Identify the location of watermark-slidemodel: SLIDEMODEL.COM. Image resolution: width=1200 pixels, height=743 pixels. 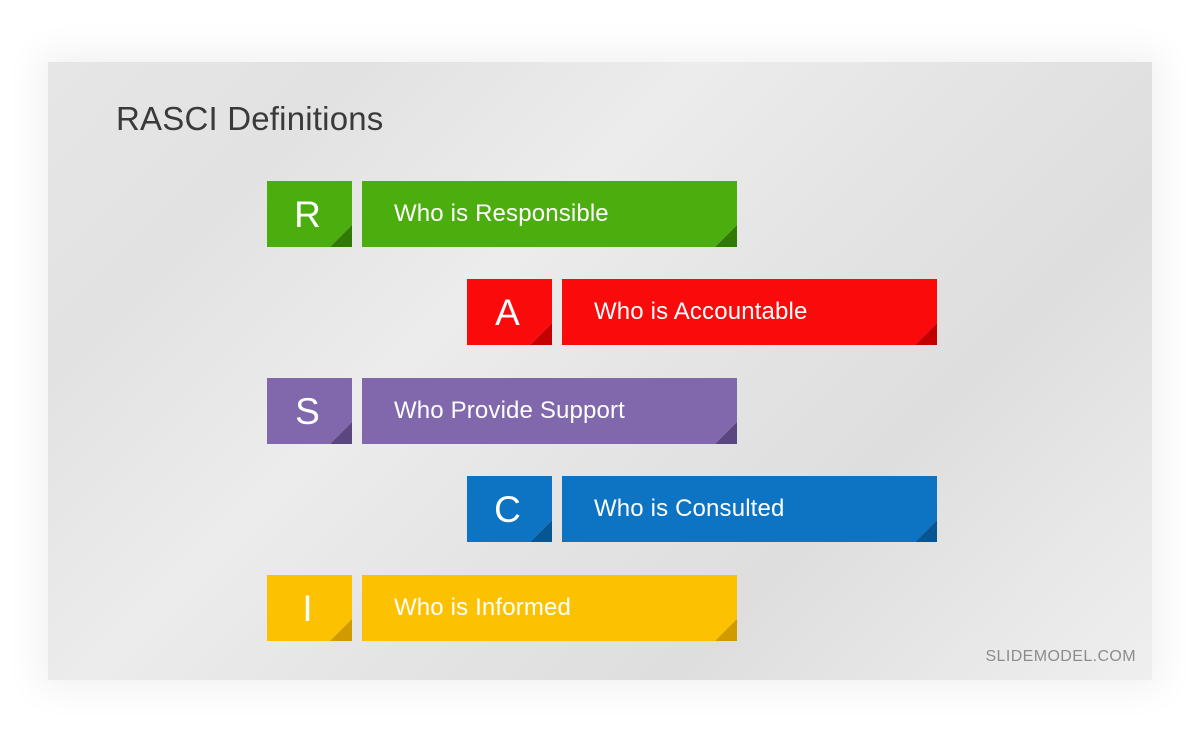
(1060, 656).